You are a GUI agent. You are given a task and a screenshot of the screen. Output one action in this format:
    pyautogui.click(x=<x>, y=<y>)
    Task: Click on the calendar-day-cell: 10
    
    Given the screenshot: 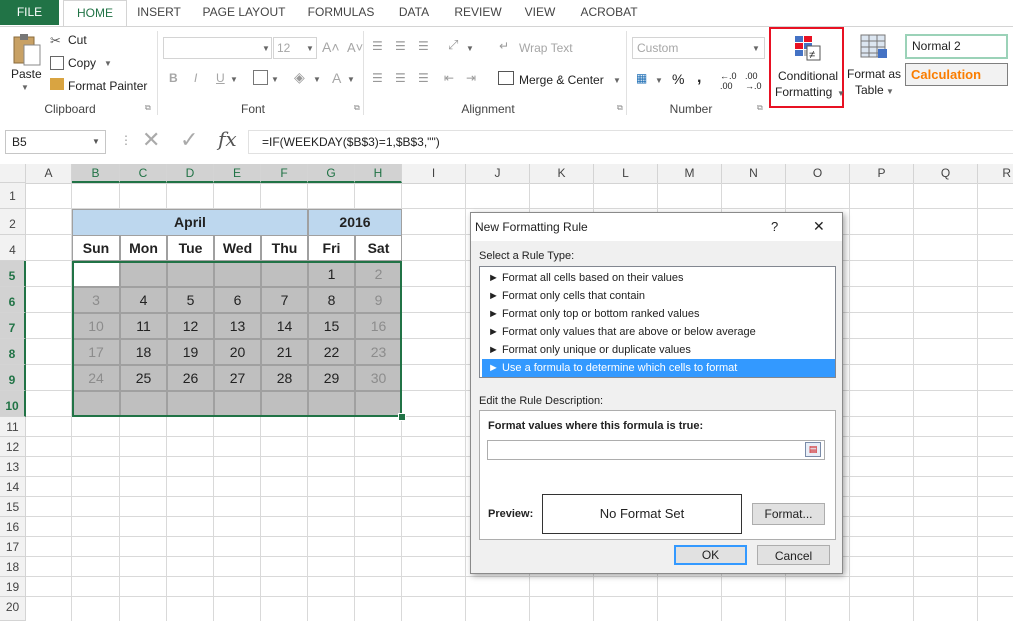 What is the action you would take?
    pyautogui.click(x=96, y=326)
    